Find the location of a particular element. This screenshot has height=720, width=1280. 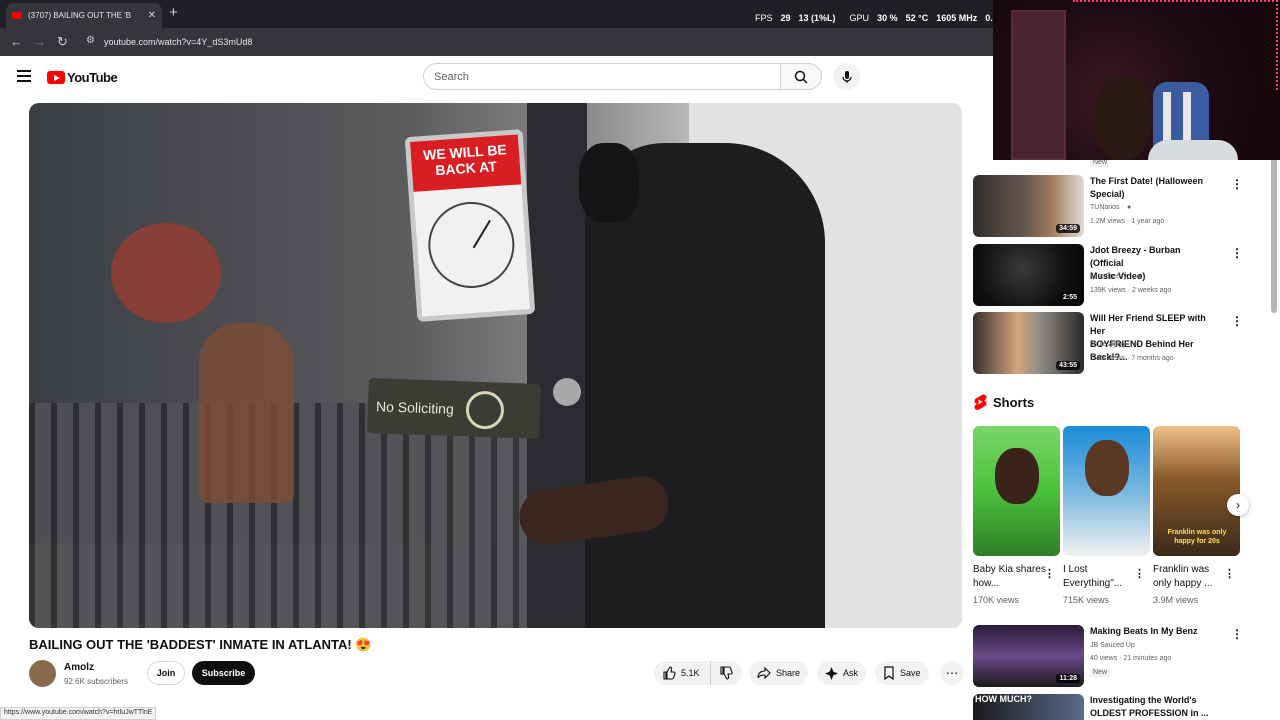

recommendation-channel: TUNarios is located at coordinates (1105, 207).